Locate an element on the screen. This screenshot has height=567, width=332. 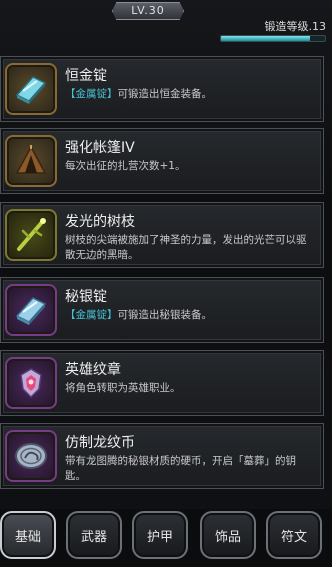
recipe-card: 强化帐篷IV 每次出征的扎营次数+1。 is located at coordinates (162, 161).